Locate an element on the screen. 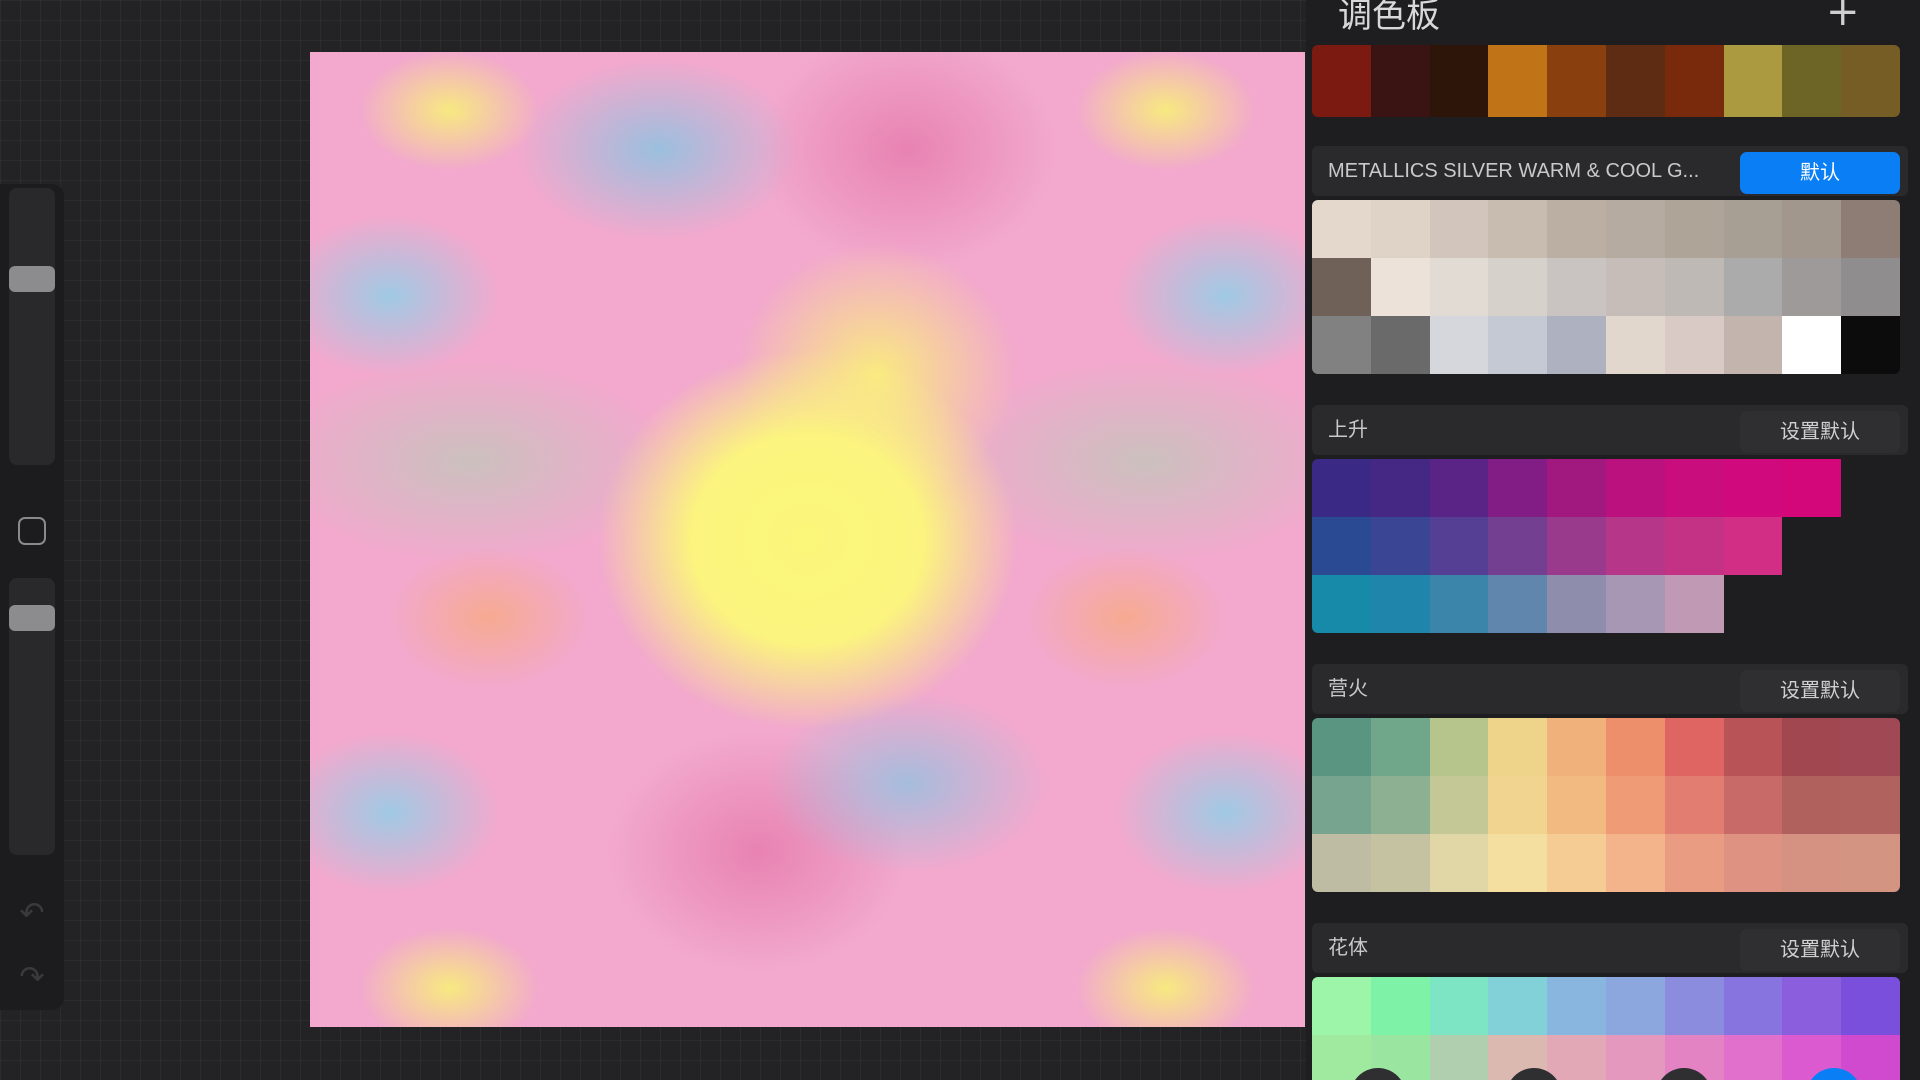 The height and width of the screenshot is (1080, 1920). modify-button is located at coordinates (32, 531).